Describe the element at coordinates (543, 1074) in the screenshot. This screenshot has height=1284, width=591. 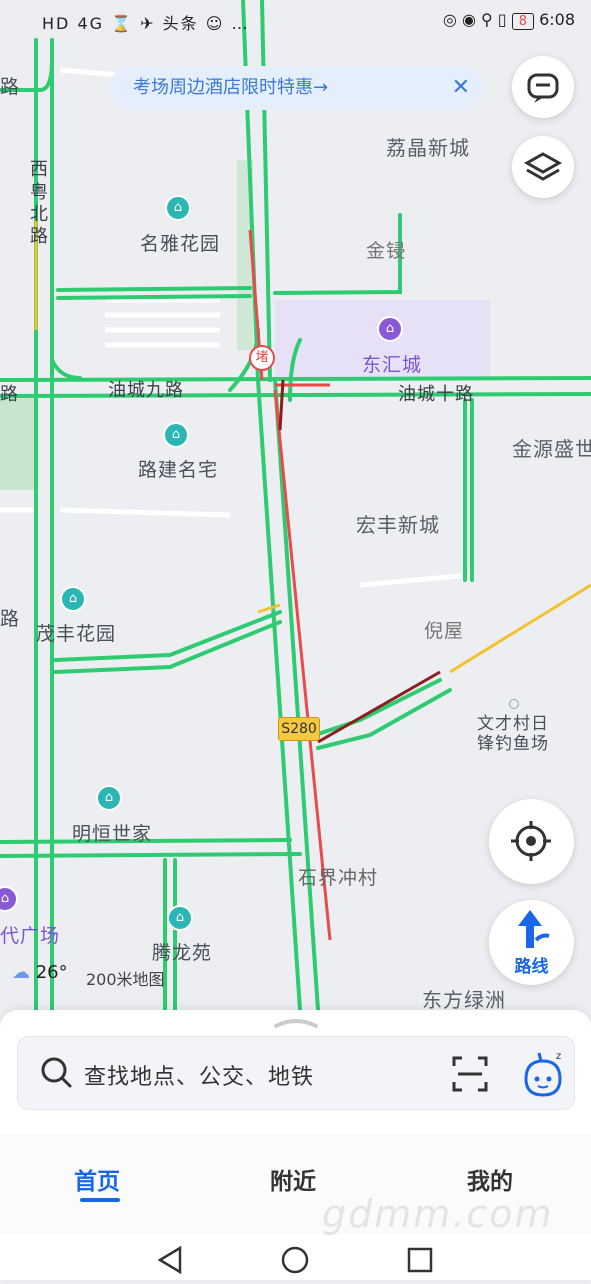
I see `assistant-icon: z` at that location.